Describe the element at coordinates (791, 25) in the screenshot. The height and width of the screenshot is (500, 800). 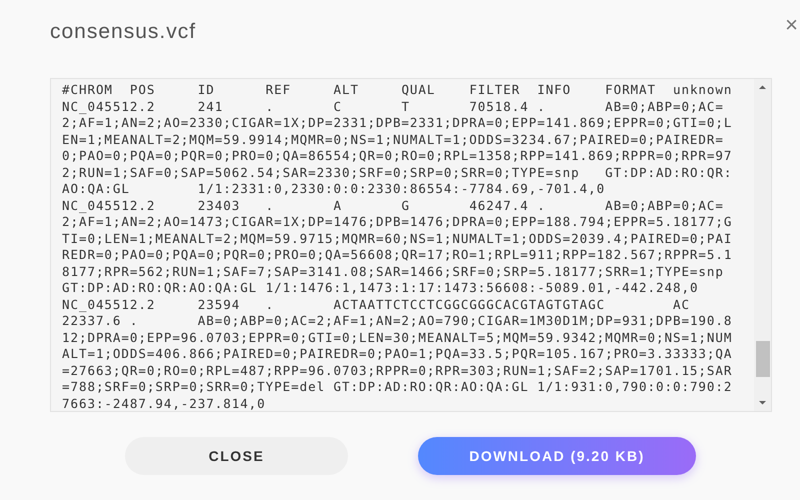
I see `close-button: ×` at that location.